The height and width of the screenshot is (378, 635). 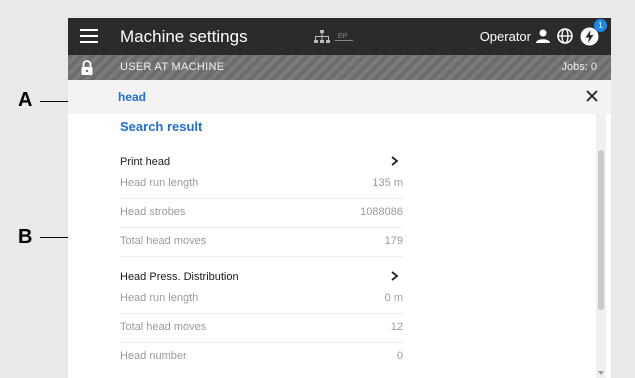 I want to click on close-icon, so click(x=592, y=96).